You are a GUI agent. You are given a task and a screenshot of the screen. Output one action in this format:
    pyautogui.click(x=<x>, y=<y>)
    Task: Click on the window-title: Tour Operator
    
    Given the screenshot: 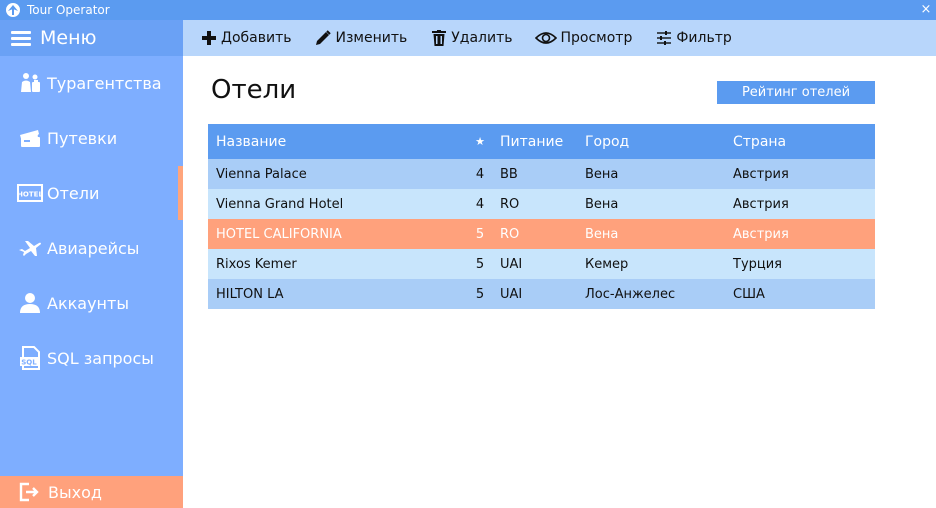 What is the action you would take?
    pyautogui.click(x=68, y=10)
    